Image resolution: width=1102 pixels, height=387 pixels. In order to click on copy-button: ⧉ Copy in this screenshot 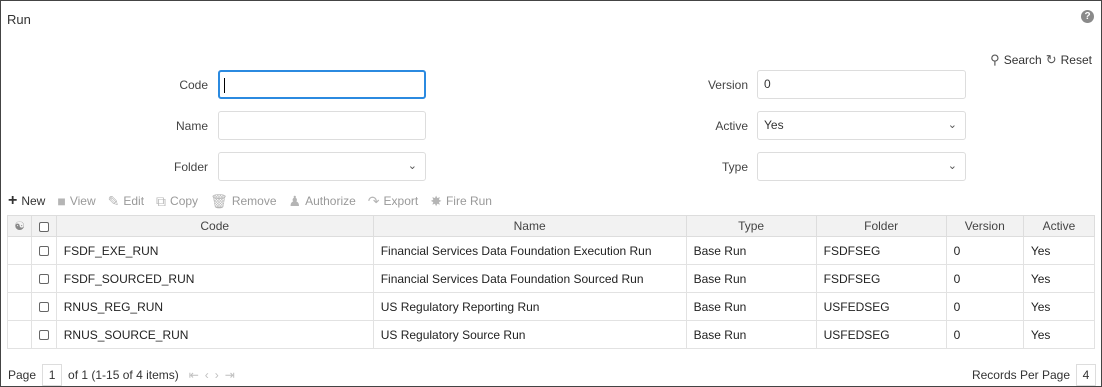, I will do `click(177, 201)`.